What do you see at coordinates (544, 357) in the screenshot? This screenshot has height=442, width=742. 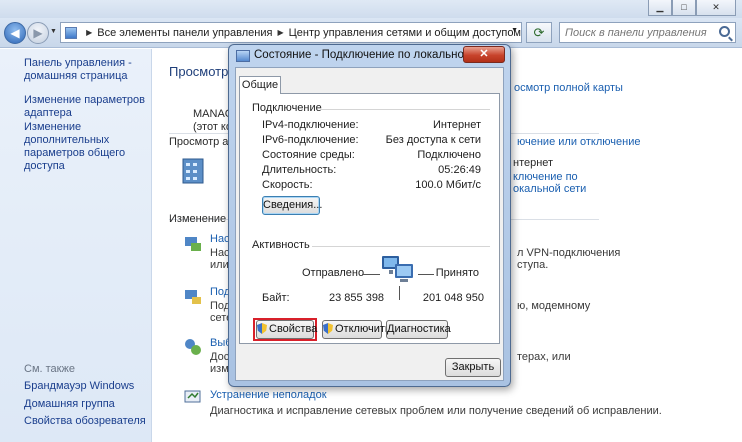 I see `homegroup-desc-right: терах, или` at bounding box center [544, 357].